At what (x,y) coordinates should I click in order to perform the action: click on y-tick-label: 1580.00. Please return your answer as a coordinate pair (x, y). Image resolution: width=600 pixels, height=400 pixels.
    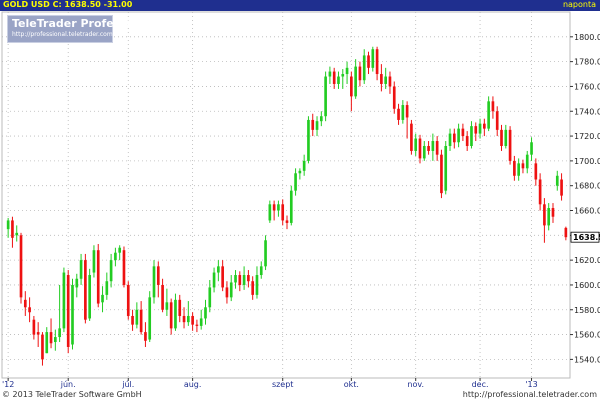
    Looking at the image, I should click on (587, 310).